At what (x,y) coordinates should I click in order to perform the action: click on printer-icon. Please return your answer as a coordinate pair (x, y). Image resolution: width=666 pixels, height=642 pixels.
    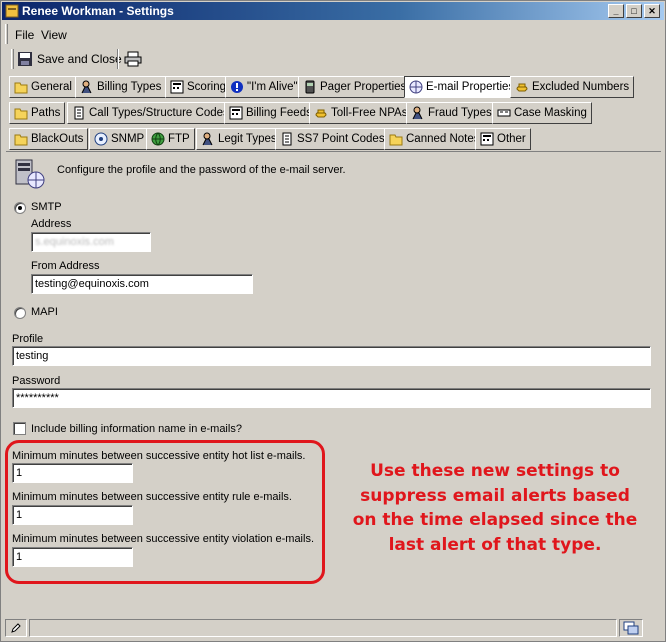
    Looking at the image, I should click on (133, 59).